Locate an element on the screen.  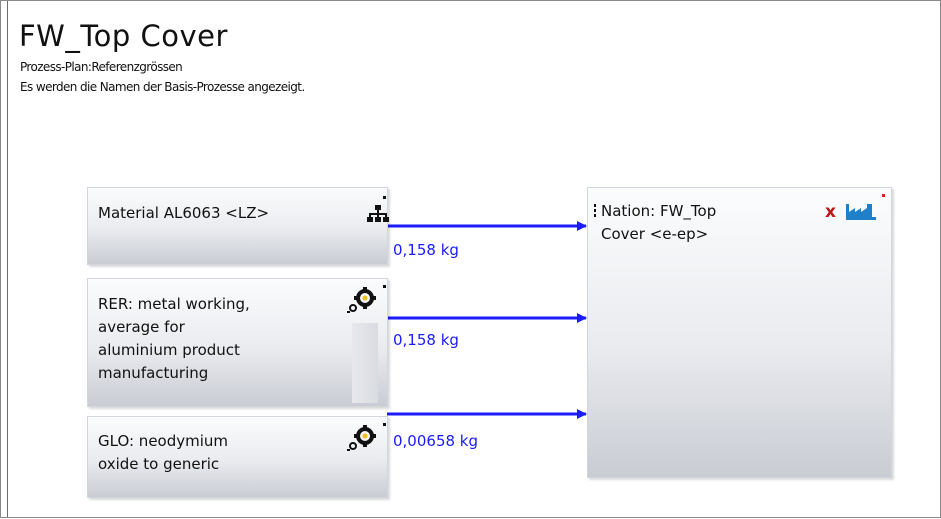
factory-icon is located at coordinates (861, 212).